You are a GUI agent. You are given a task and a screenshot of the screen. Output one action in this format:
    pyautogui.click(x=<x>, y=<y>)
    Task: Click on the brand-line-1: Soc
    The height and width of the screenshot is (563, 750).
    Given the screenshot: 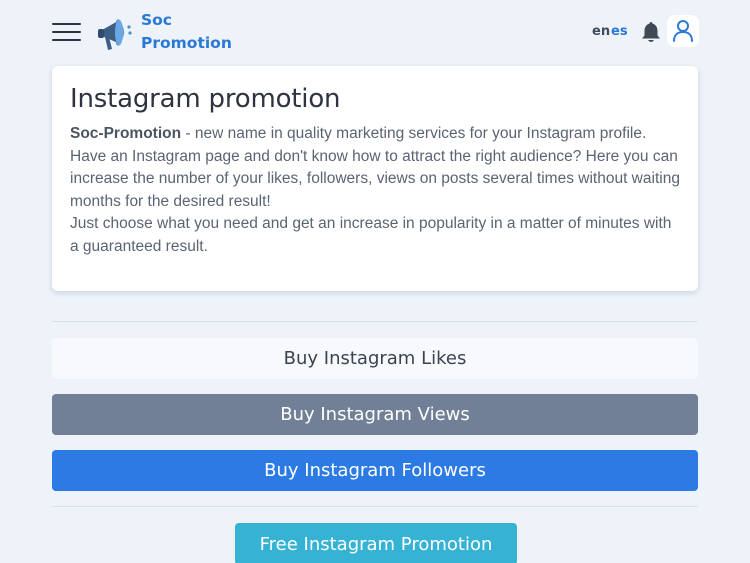 What is the action you would take?
    pyautogui.click(x=156, y=20)
    